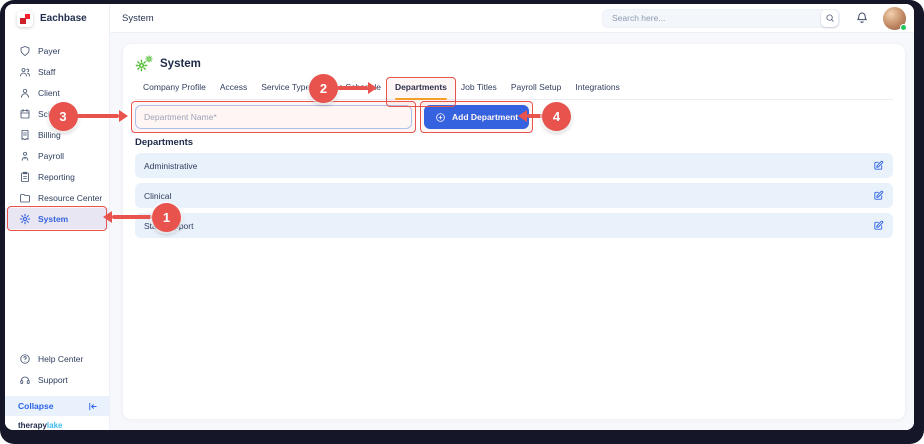 The width and height of the screenshot is (924, 444). I want to click on collapse-icon, so click(92, 406).